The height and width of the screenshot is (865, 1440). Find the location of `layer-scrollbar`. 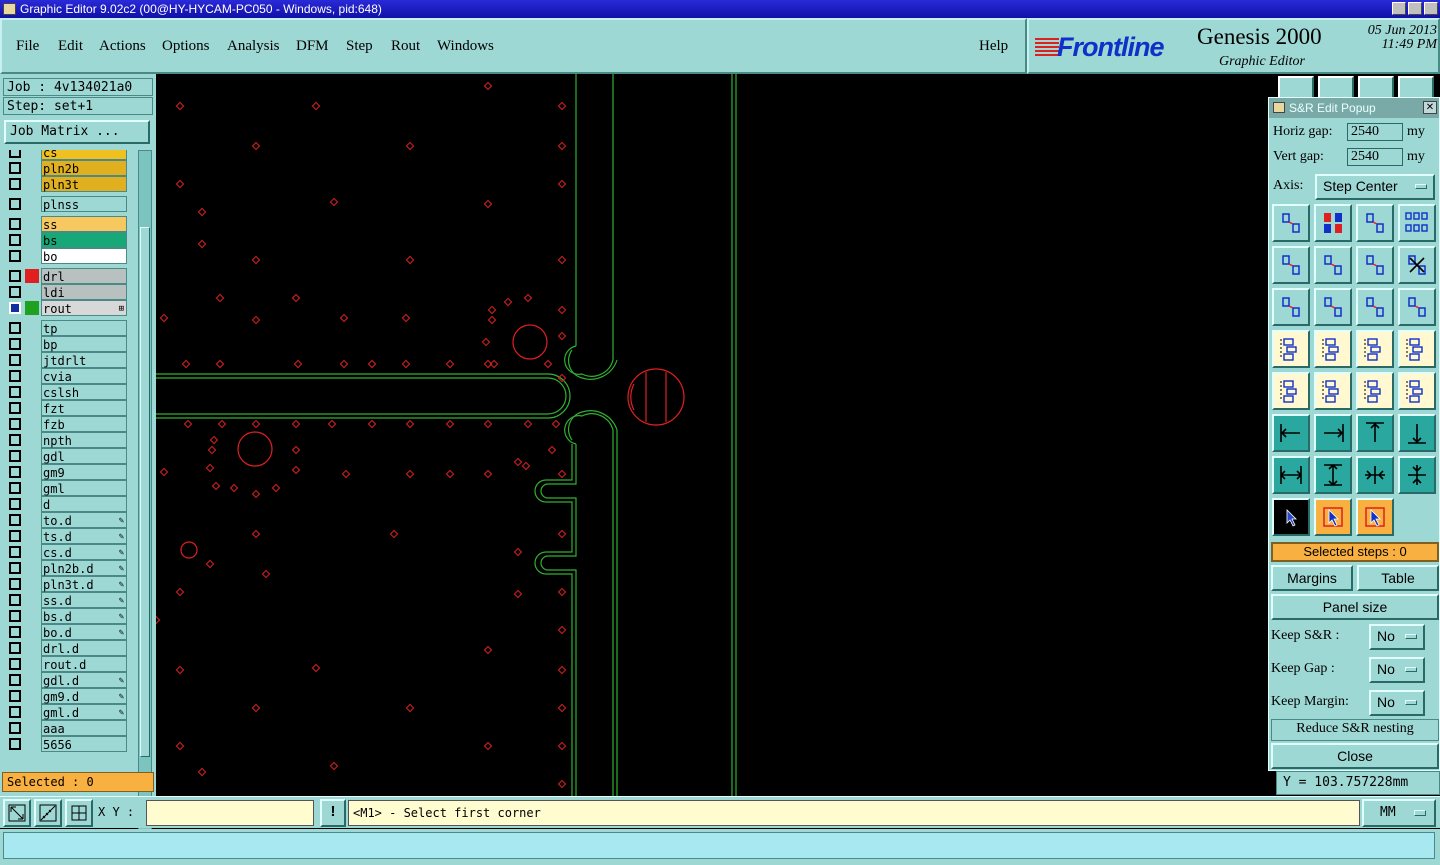

layer-scrollbar is located at coordinates (145, 496).